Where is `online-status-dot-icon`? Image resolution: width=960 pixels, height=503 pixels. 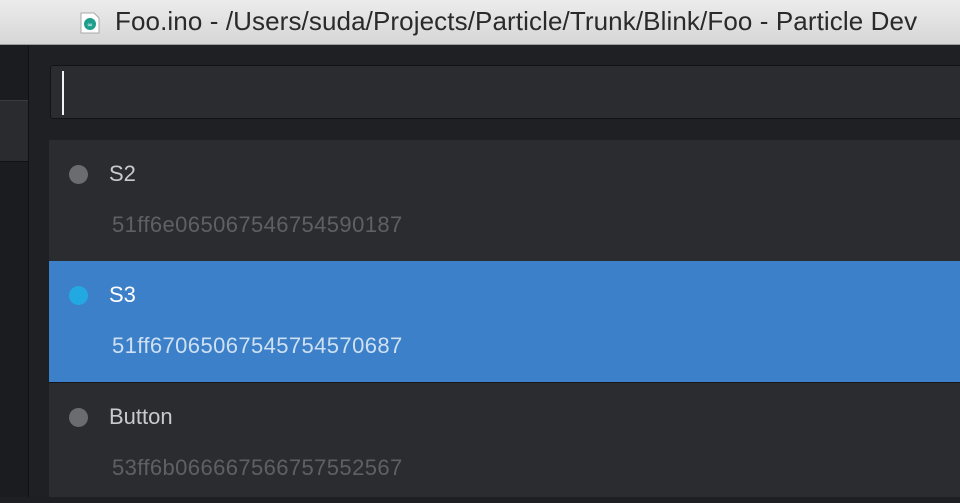 online-status-dot-icon is located at coordinates (78, 295).